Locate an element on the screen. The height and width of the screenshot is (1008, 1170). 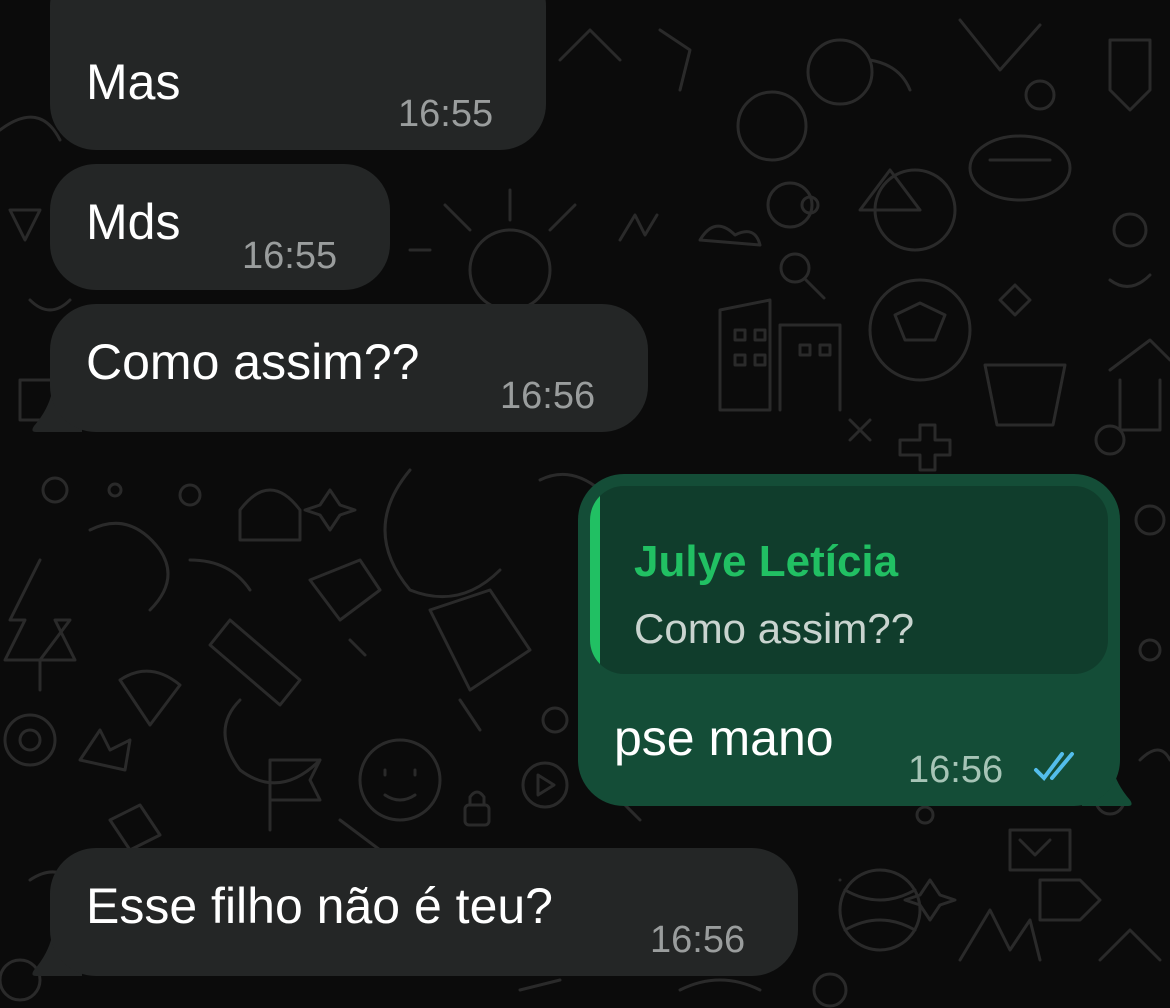
message-bubble-incoming: Mds 16:55 is located at coordinates (220, 227).